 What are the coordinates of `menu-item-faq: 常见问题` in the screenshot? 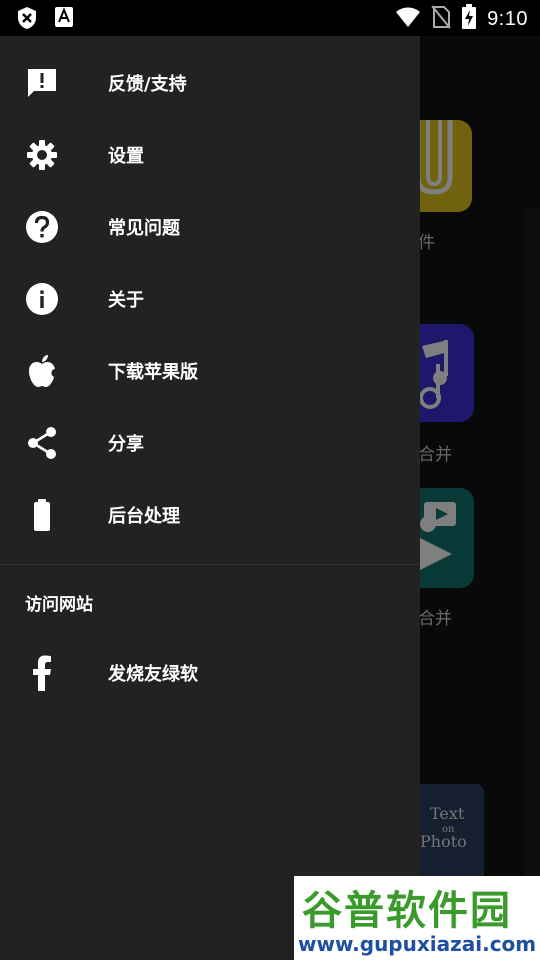 It's located at (210, 227).